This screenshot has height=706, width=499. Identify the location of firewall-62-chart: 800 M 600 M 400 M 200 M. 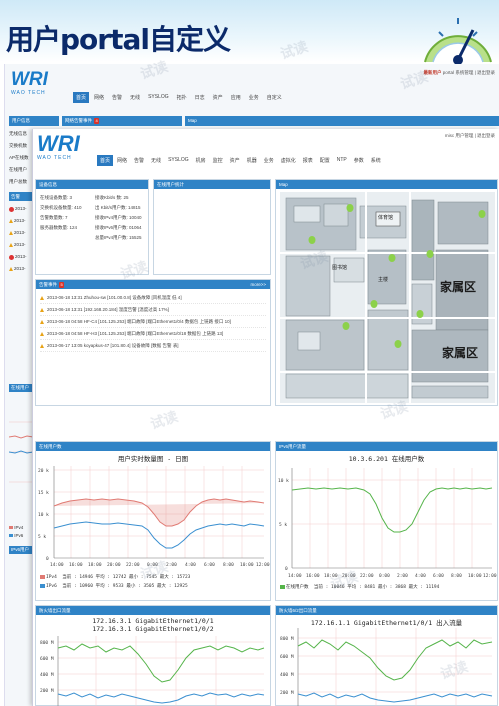
(386, 667).